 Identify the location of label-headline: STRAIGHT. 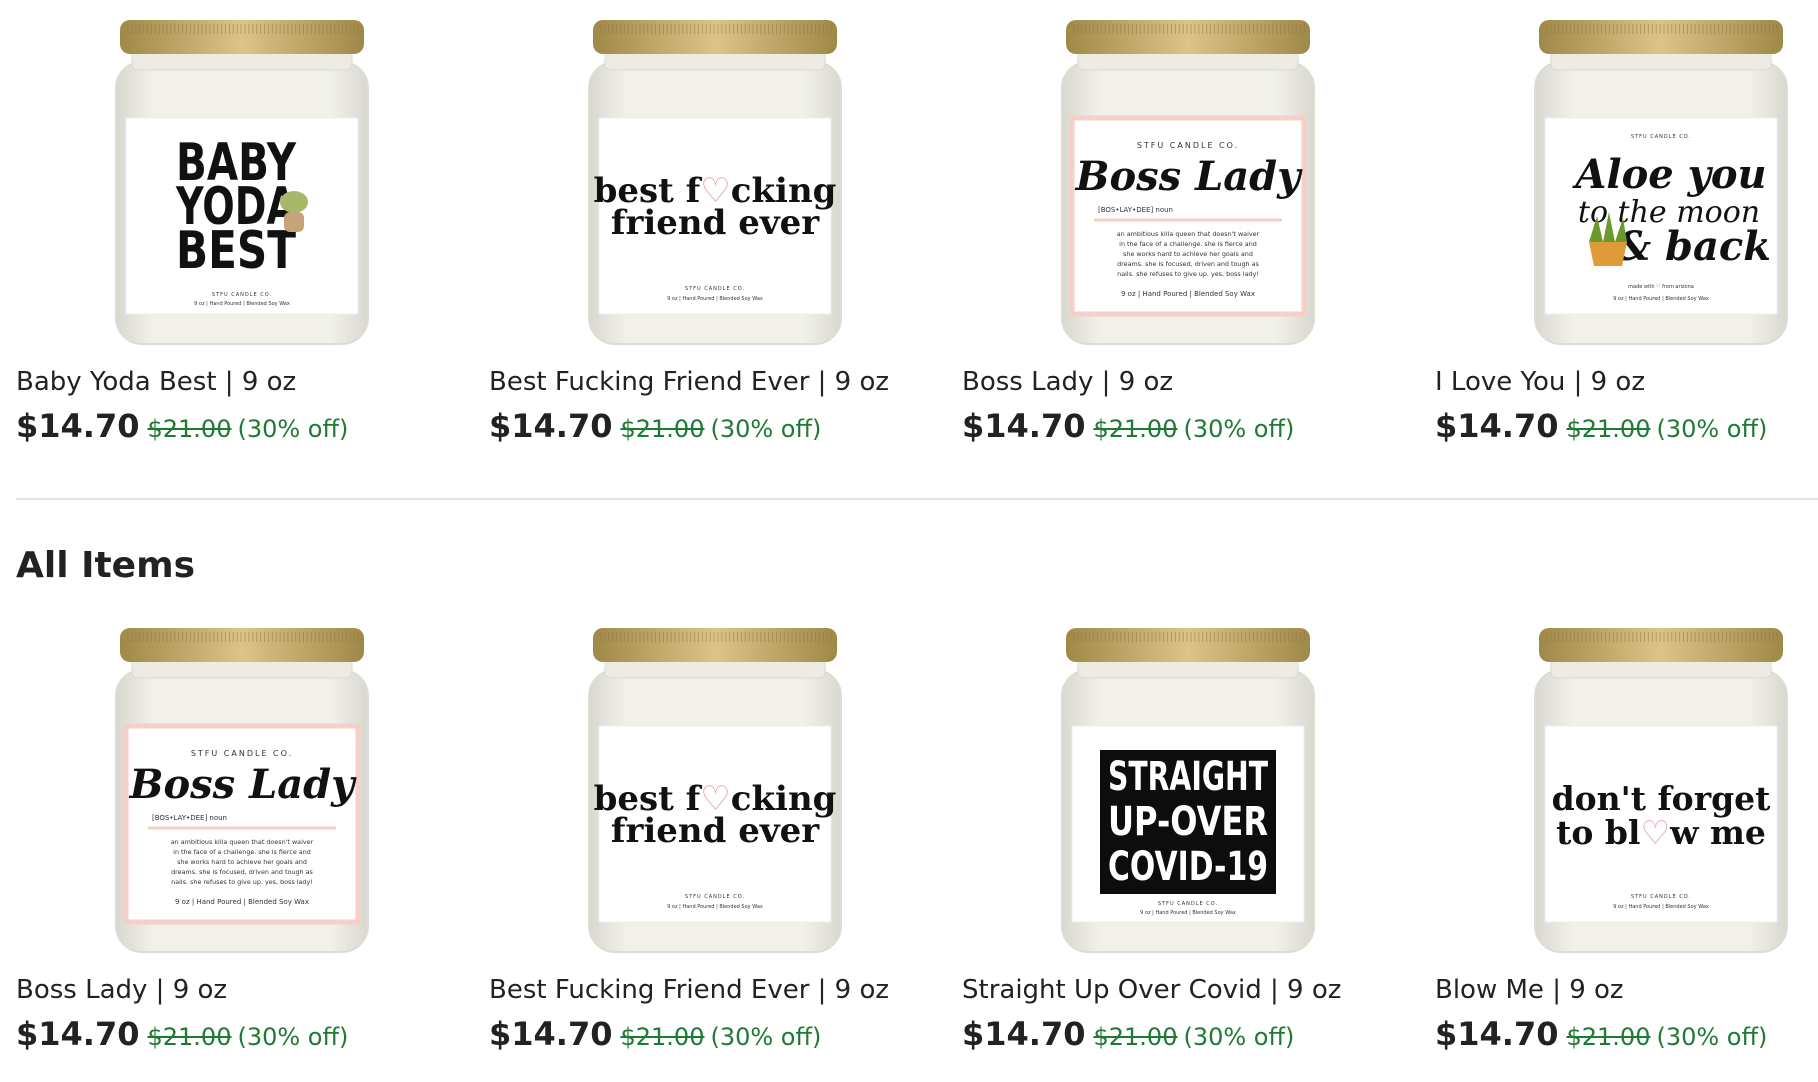
(1188, 777).